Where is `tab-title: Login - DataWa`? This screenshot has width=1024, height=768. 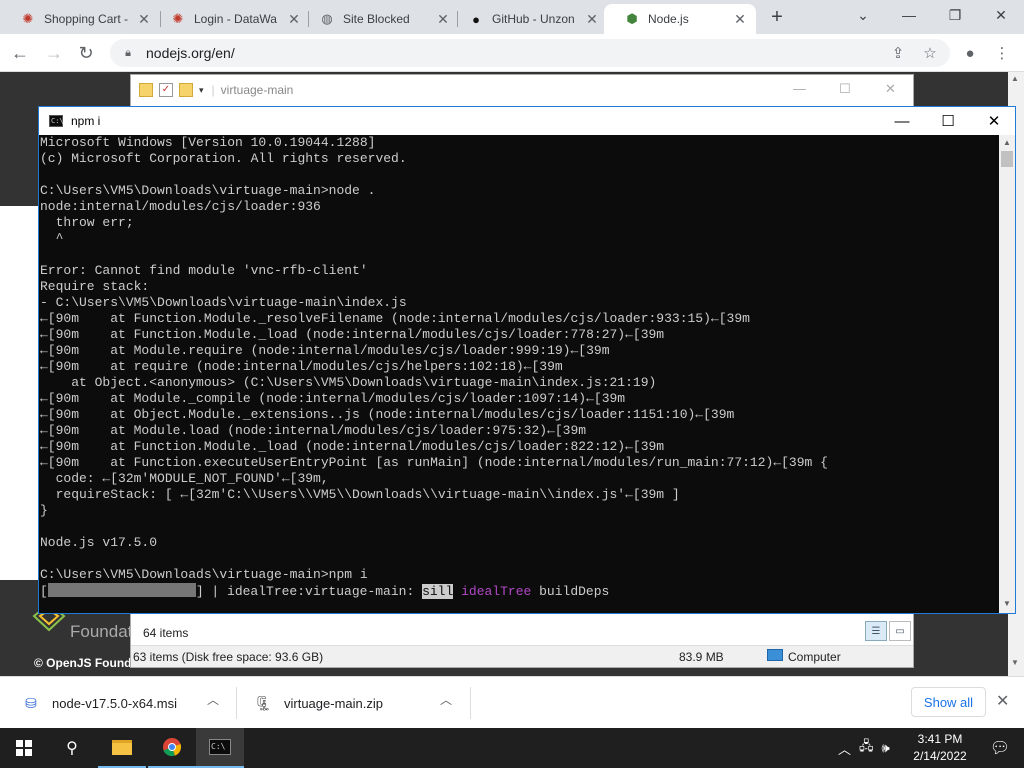
tab-title: Login - DataWa is located at coordinates (235, 19).